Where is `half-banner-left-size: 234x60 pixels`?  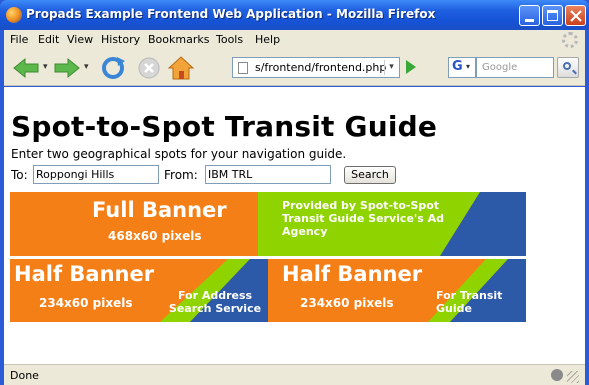 half-banner-left-size: 234x60 pixels is located at coordinates (86, 303).